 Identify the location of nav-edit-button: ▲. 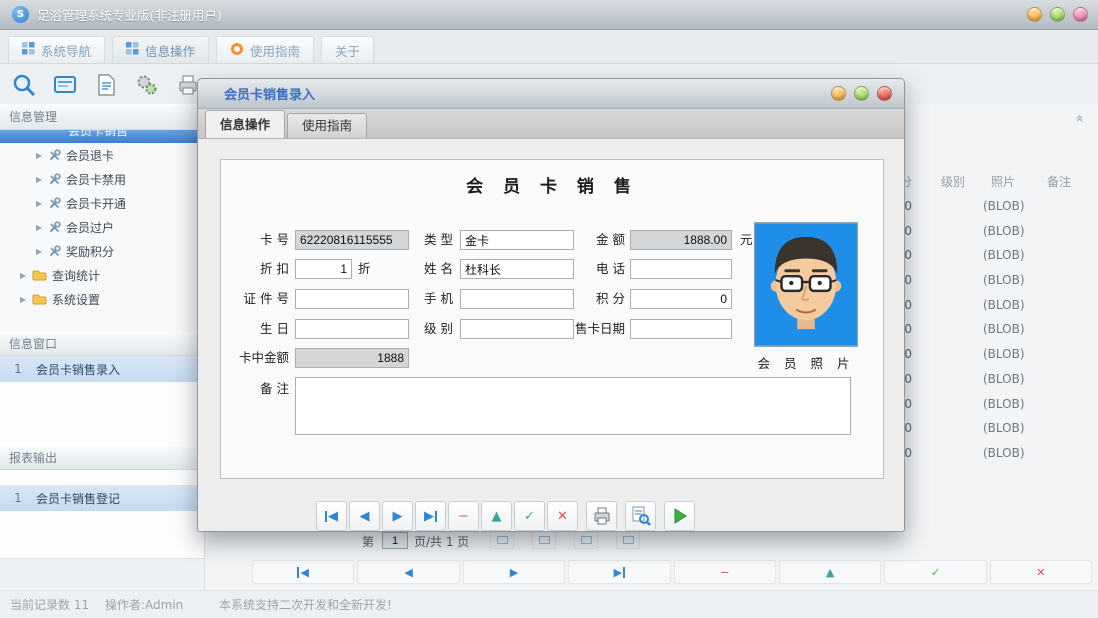
(830, 572).